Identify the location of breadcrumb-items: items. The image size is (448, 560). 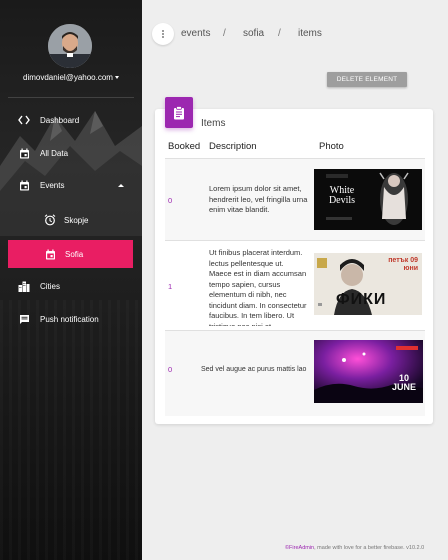
(310, 33).